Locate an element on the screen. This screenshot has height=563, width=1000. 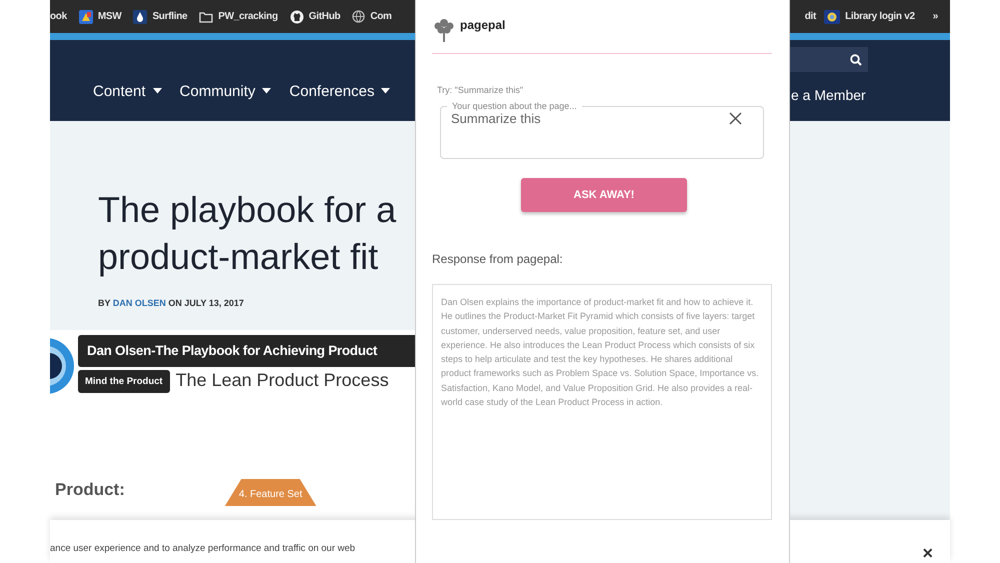
nav-menu-item: Community is located at coordinates (226, 91).